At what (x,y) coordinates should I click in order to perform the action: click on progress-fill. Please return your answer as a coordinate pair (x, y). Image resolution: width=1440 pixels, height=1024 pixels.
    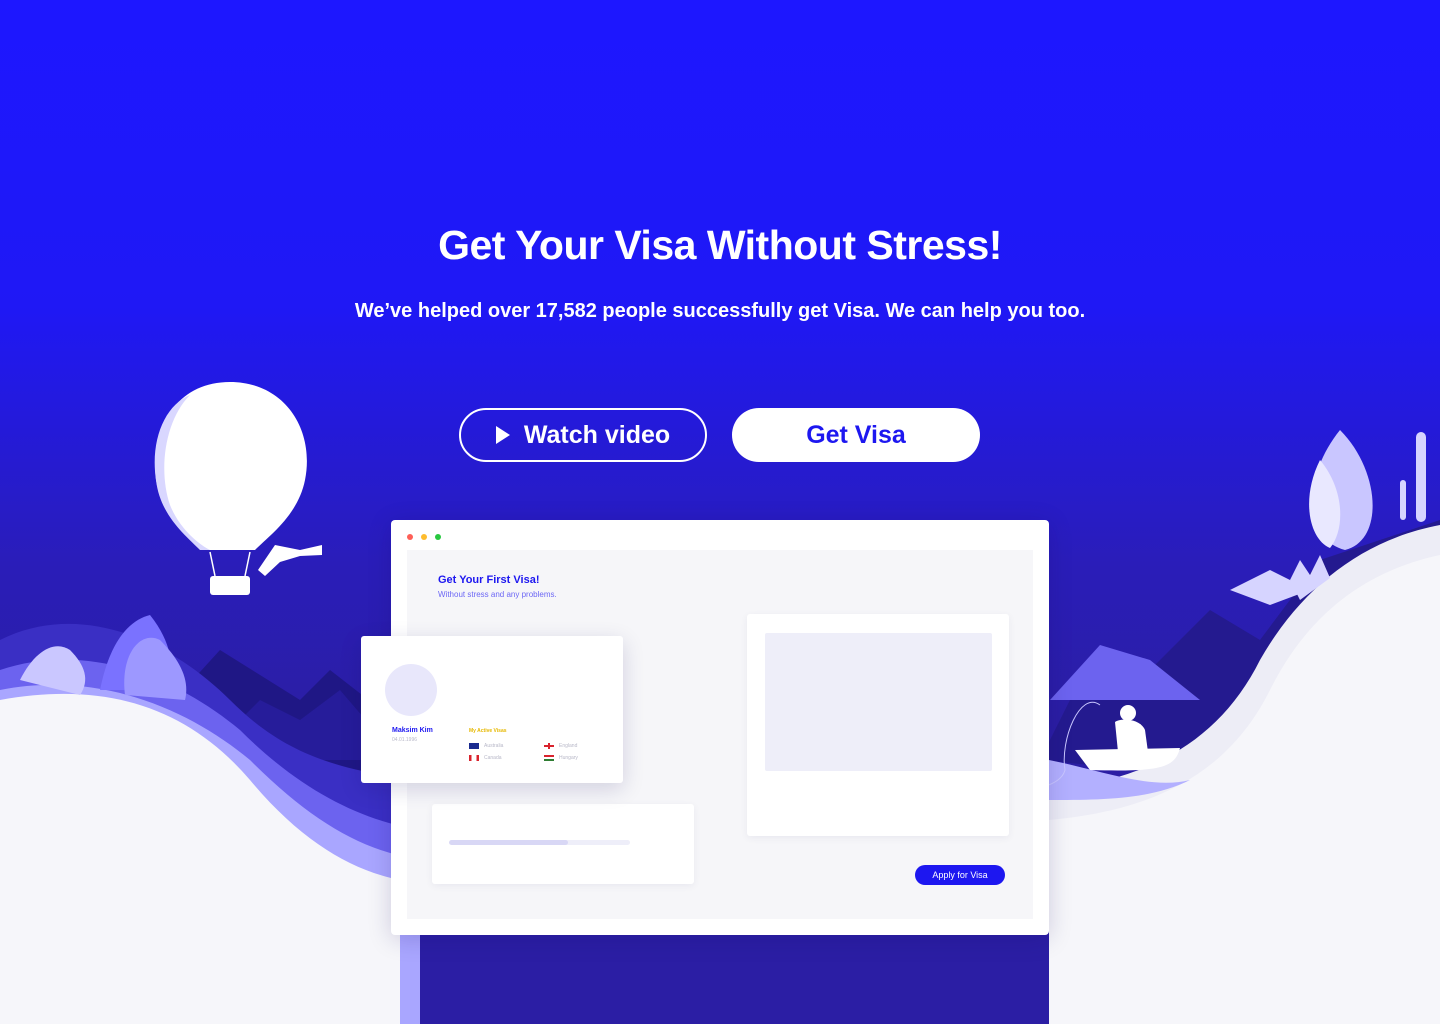
    Looking at the image, I should click on (509, 842).